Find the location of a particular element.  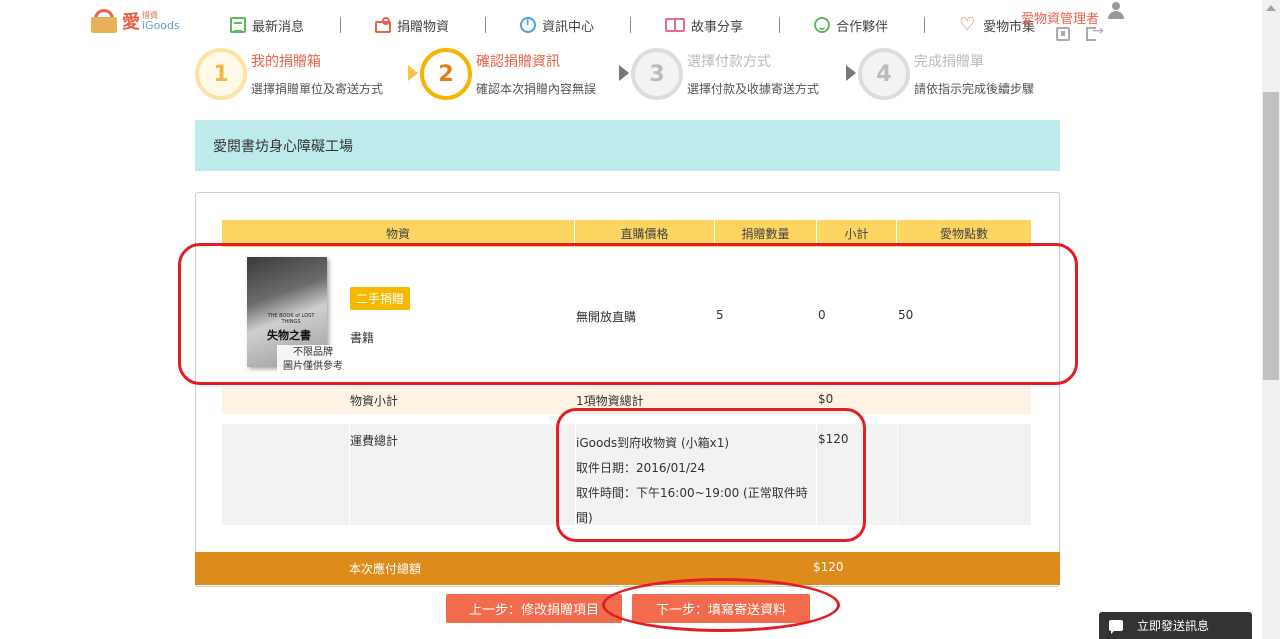

info-icon is located at coordinates (528, 25).